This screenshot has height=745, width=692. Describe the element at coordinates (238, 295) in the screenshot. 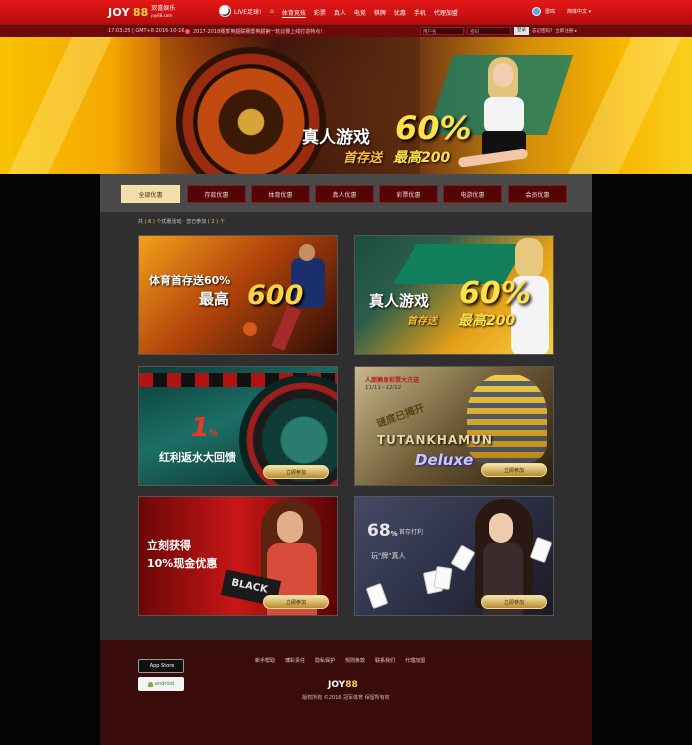

I see `promo-card-sports: 体育首存送60% 最高 600` at that location.